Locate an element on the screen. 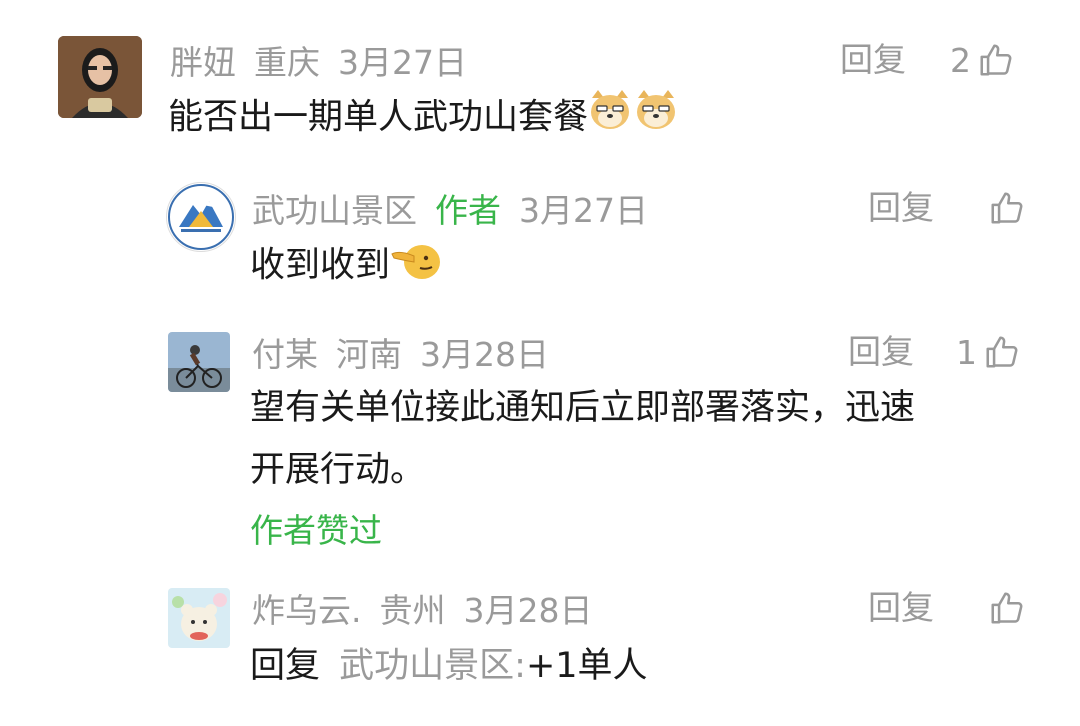 The height and width of the screenshot is (726, 1080). author-badge: 作者 is located at coordinates (468, 210).